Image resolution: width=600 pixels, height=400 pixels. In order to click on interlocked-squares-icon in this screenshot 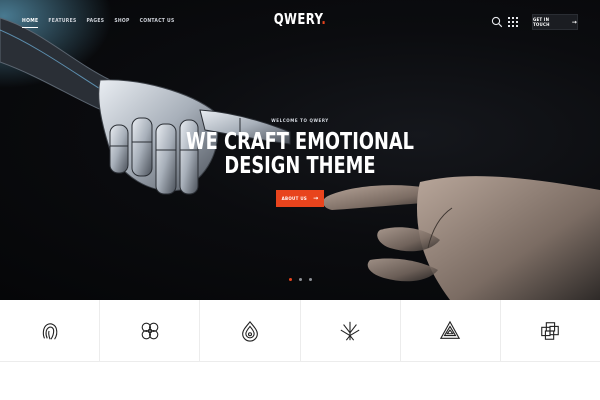, I will do `click(550, 330)`.